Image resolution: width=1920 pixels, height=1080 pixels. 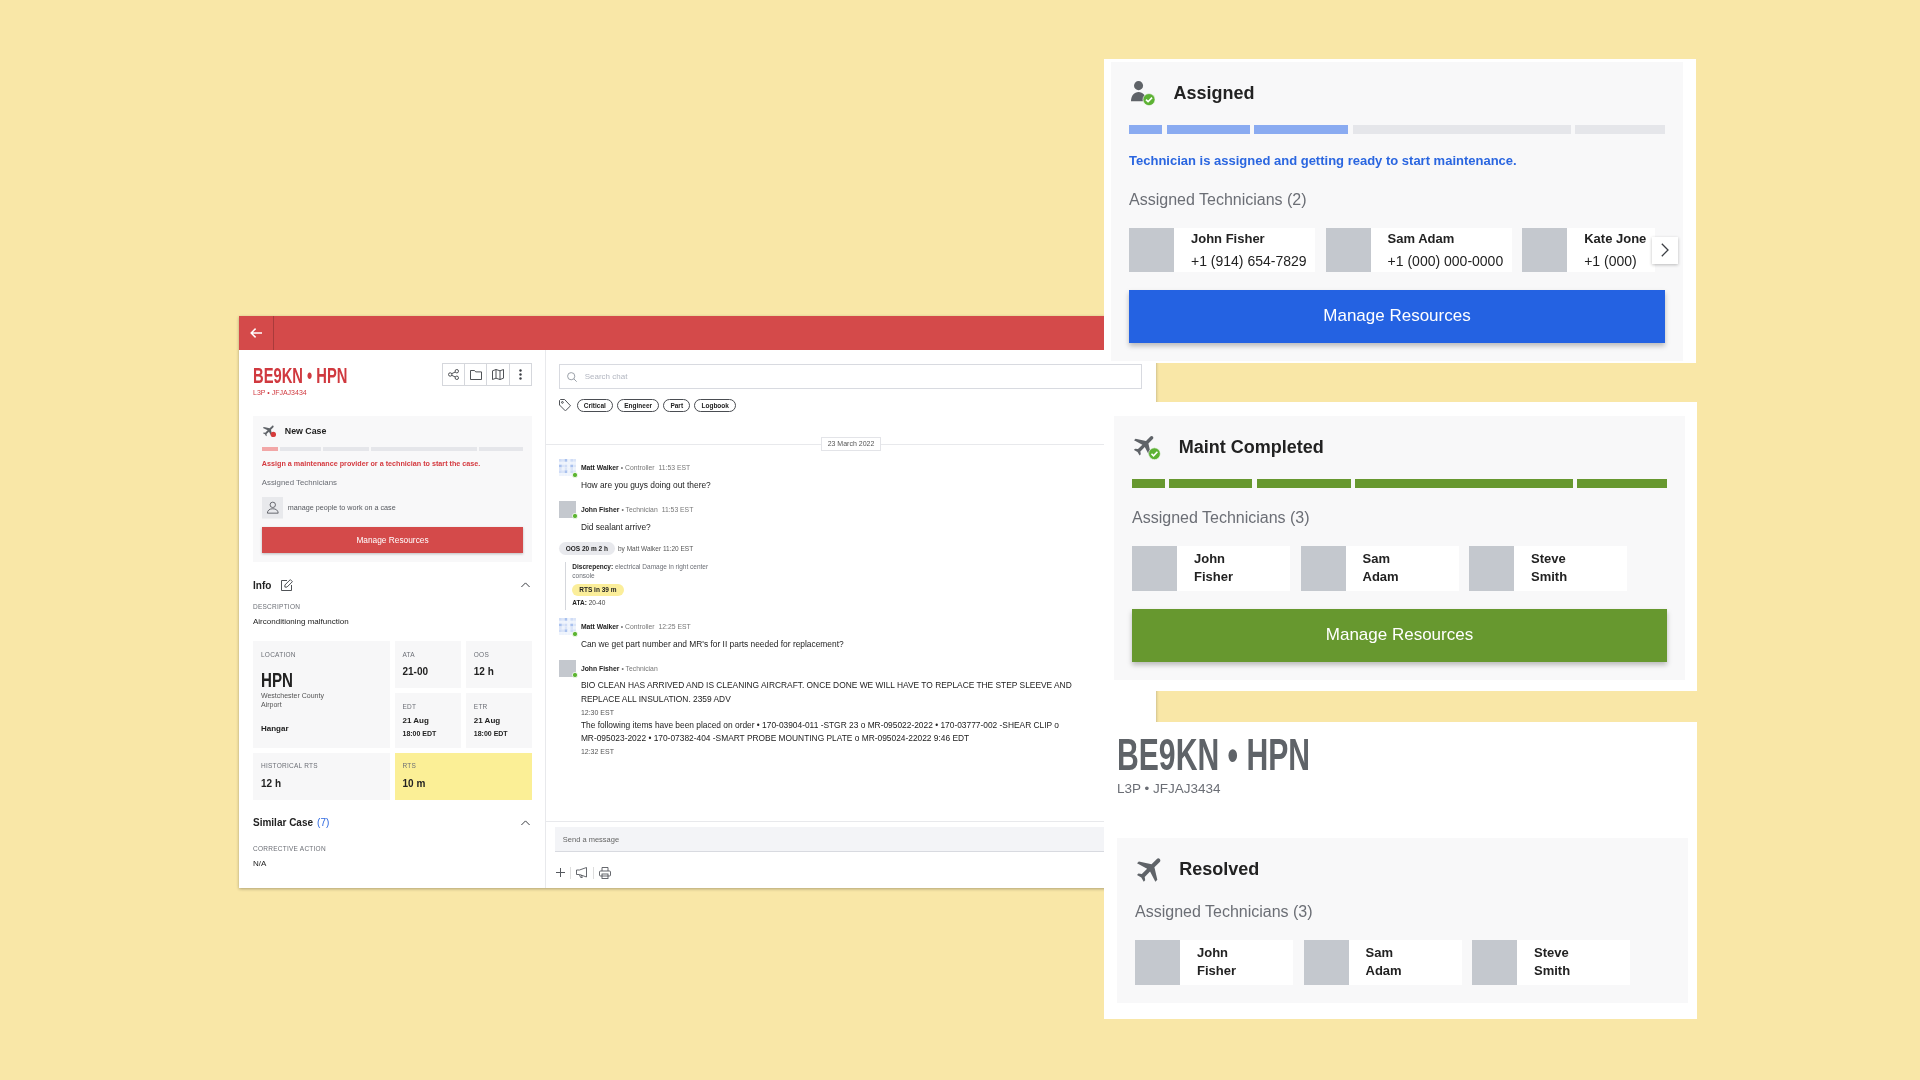 I want to click on technician-phone: +1 (914) 654-7829, so click(x=1249, y=260).